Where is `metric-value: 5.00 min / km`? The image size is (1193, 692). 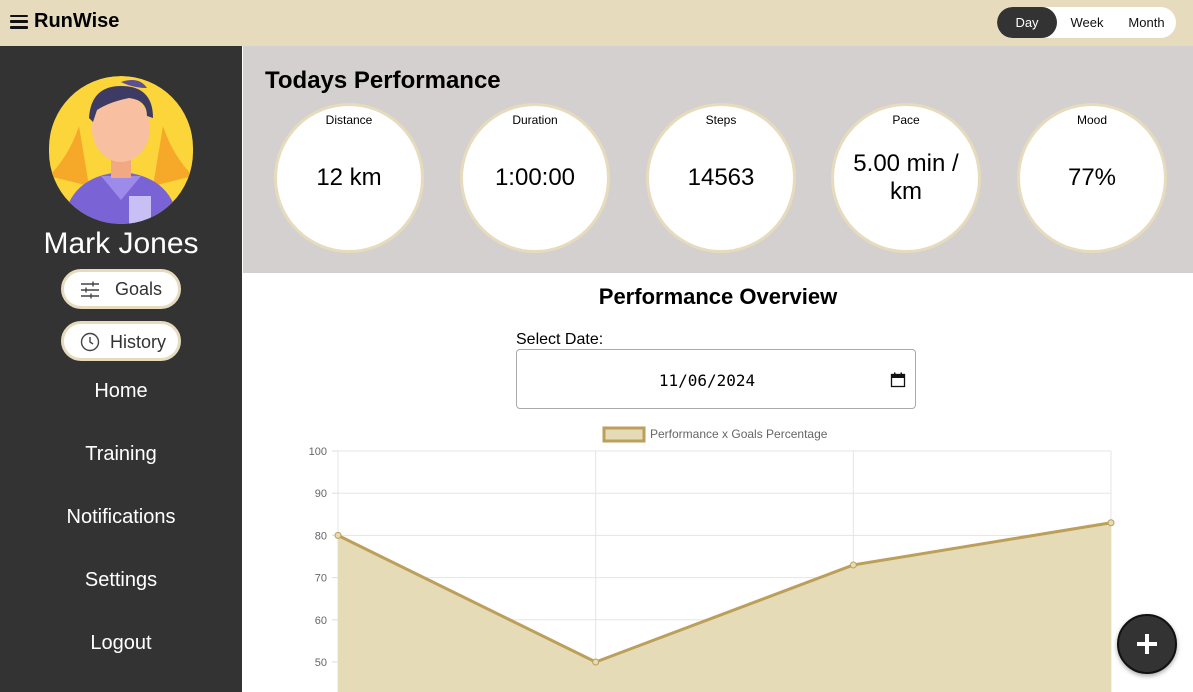 metric-value: 5.00 min / km is located at coordinates (906, 177).